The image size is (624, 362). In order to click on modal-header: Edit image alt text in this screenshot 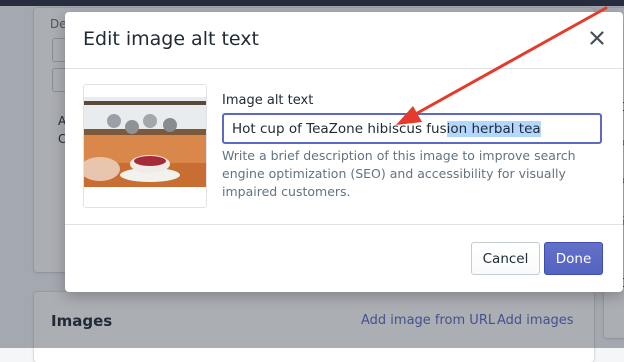, I will do `click(344, 40)`.